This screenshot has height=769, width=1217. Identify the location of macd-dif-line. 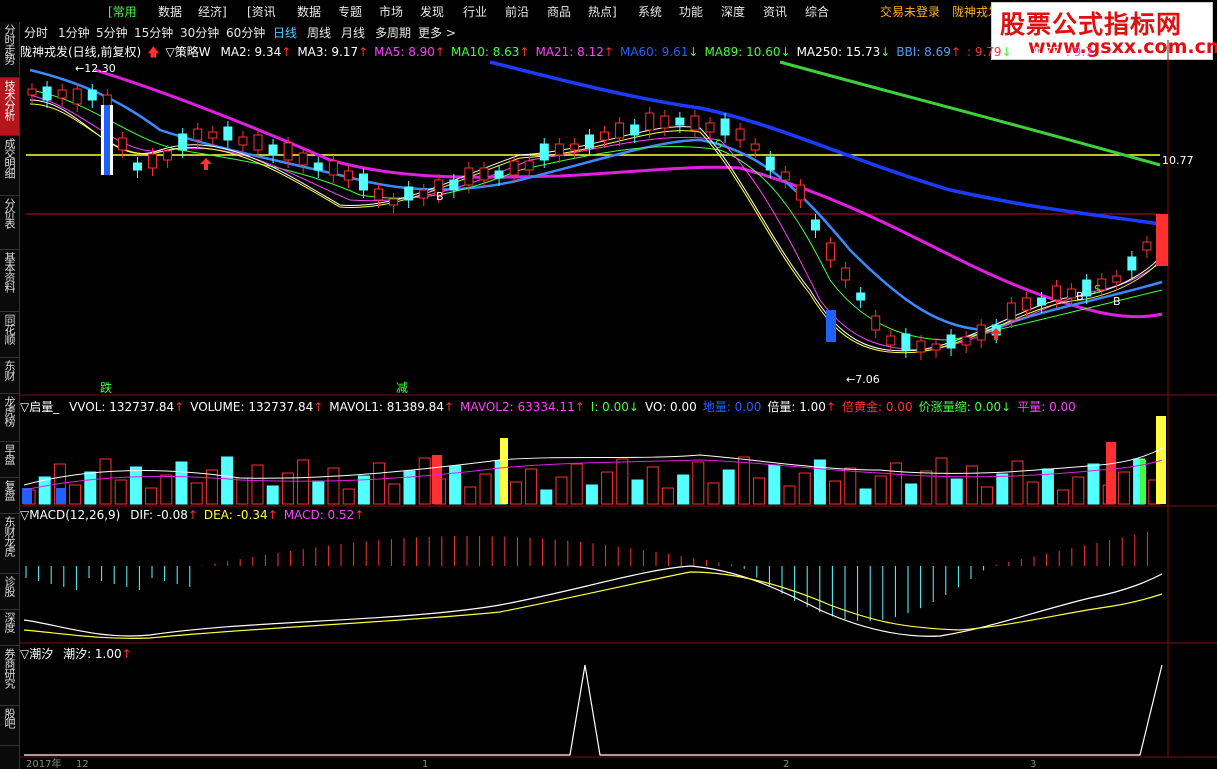
(593, 601).